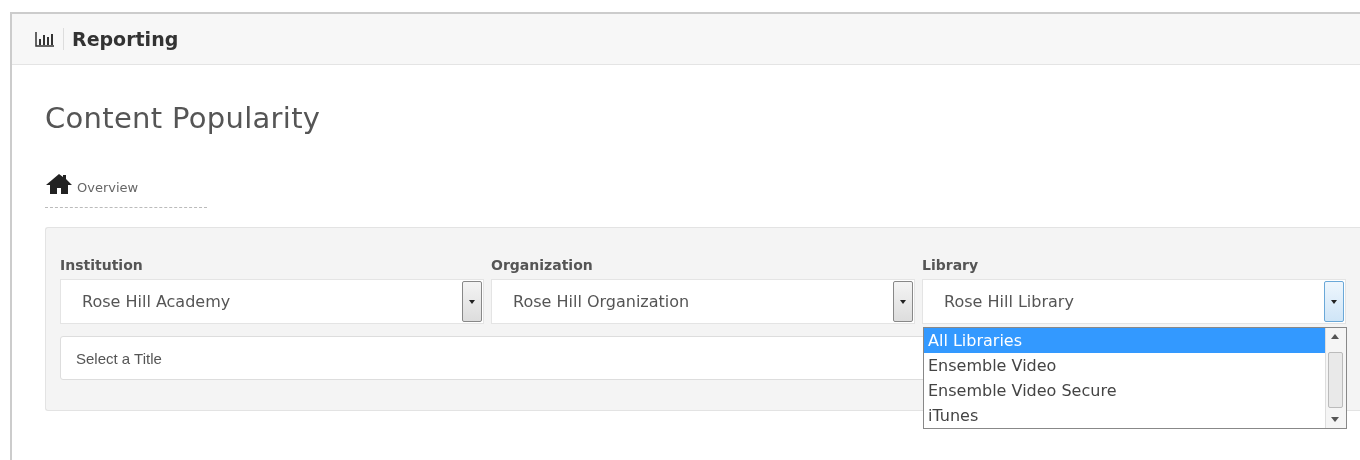  What do you see at coordinates (1335, 378) in the screenshot?
I see `scrollbar` at bounding box center [1335, 378].